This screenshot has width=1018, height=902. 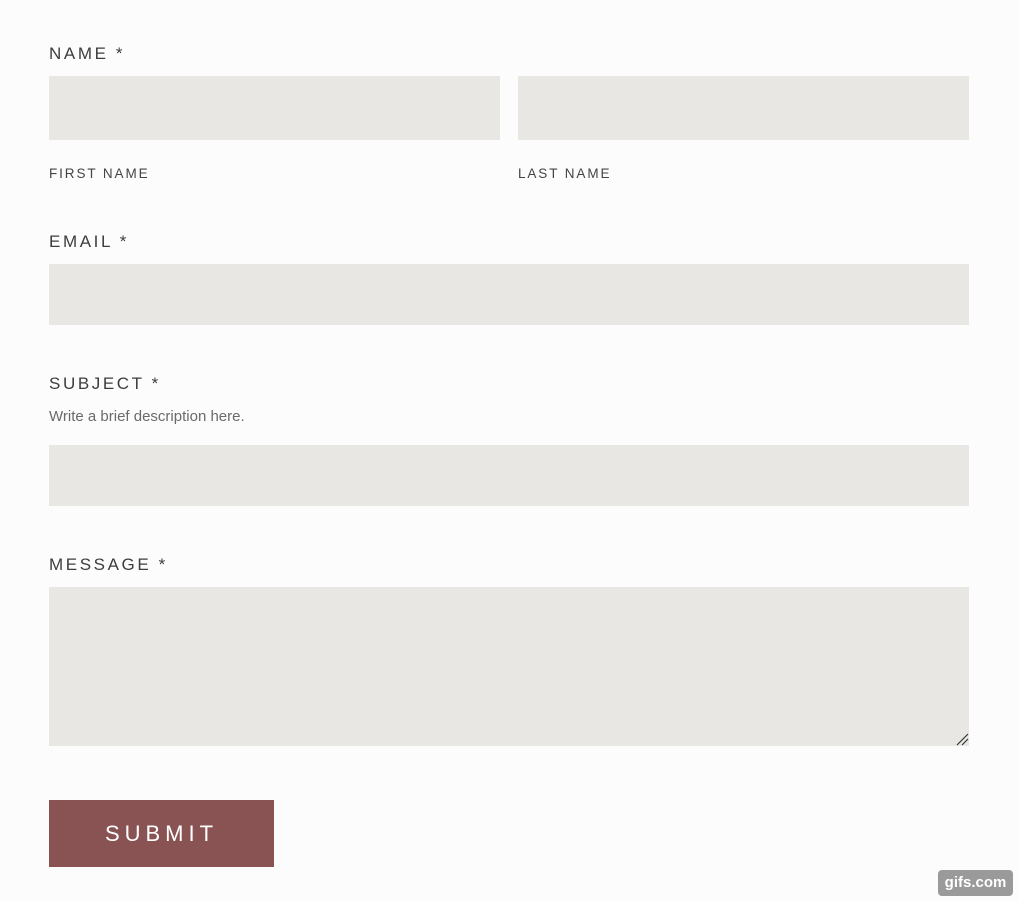 What do you see at coordinates (975, 883) in the screenshot?
I see `gifs-watermark: gifs.com` at bounding box center [975, 883].